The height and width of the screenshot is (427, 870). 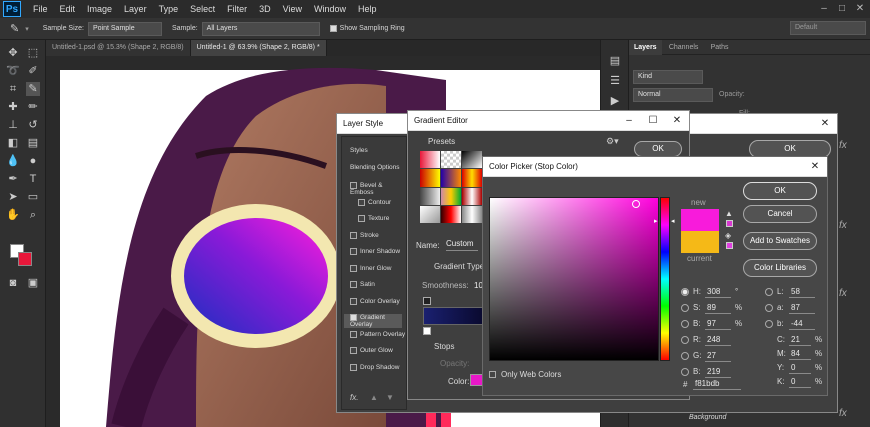 I want to click on web-safe-icon: ◈, so click(x=728, y=235).